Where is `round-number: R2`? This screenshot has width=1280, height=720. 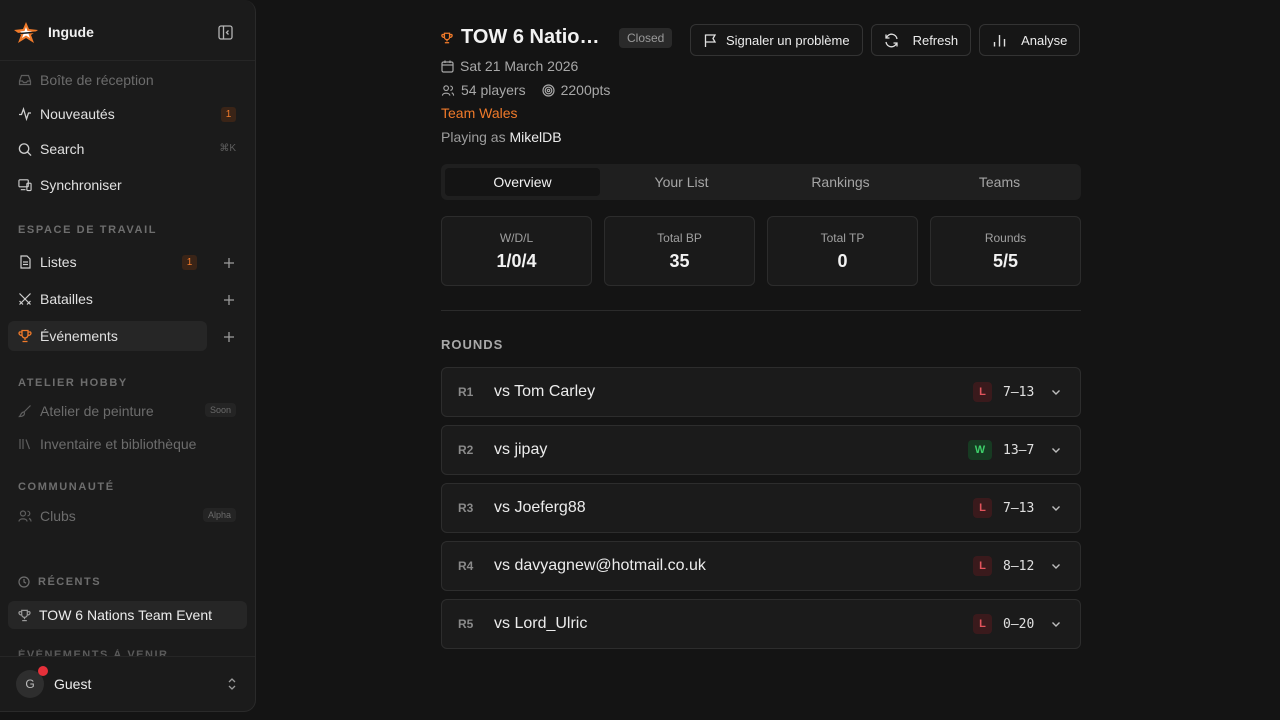 round-number: R2 is located at coordinates (466, 450).